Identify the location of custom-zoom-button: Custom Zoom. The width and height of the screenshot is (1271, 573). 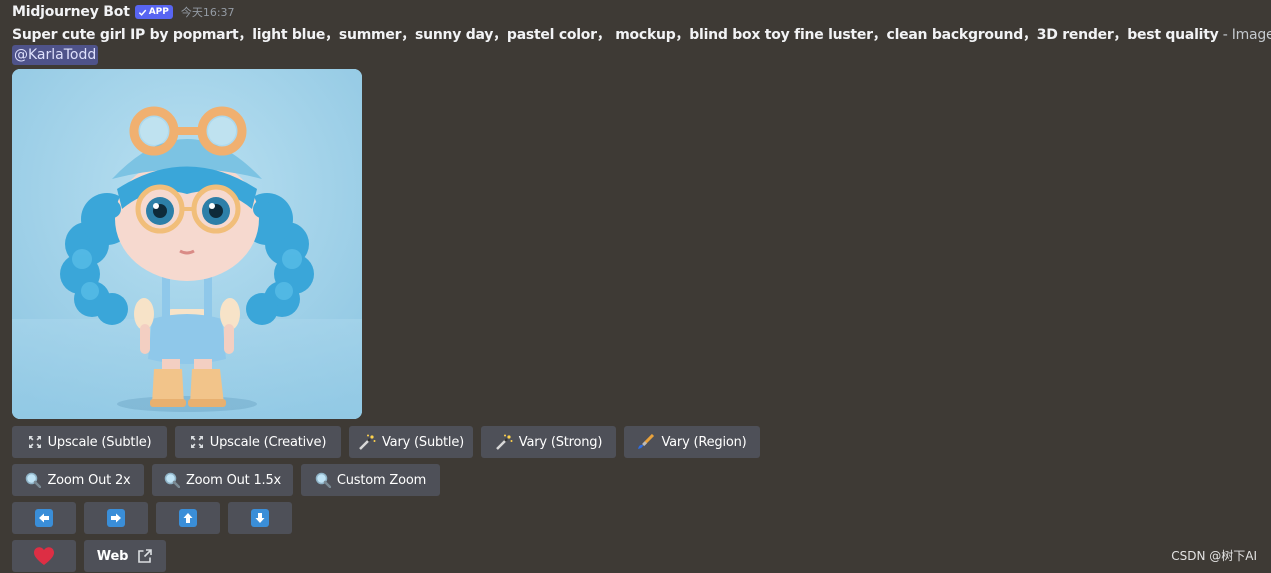
(370, 480).